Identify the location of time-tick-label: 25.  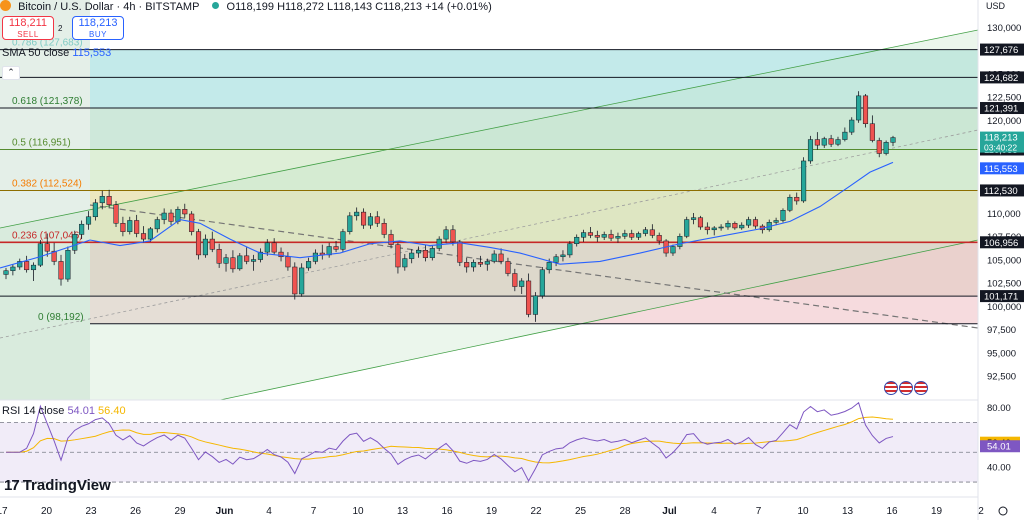
(581, 511).